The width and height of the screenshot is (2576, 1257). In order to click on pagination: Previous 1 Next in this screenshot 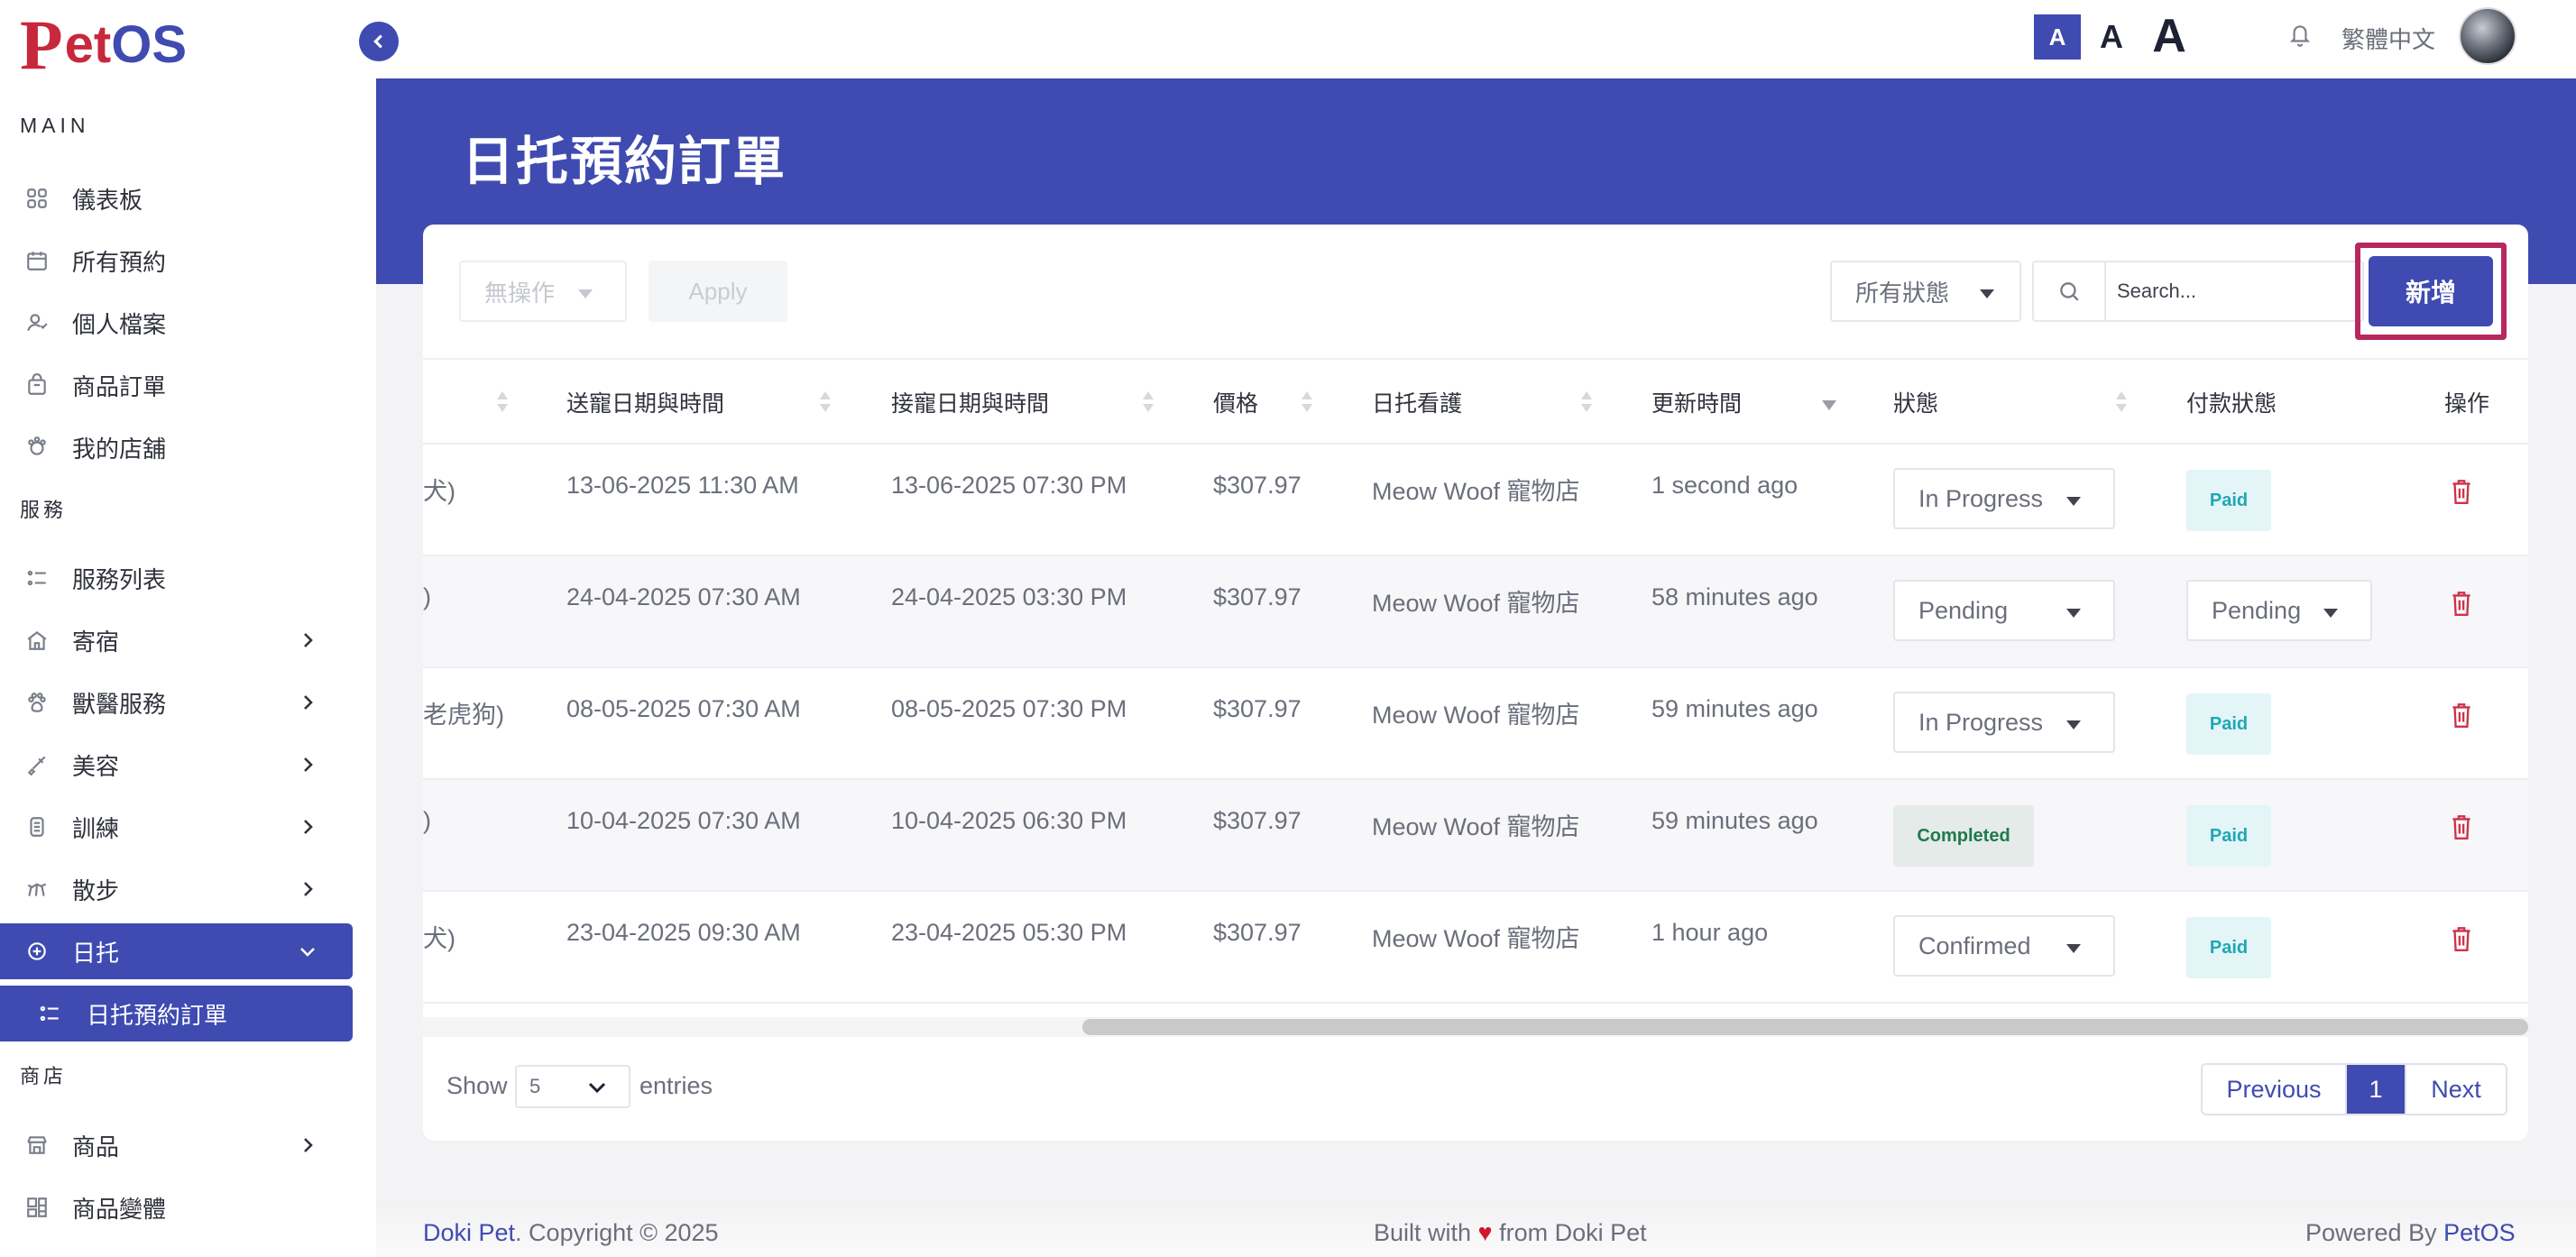, I will do `click(2354, 1089)`.